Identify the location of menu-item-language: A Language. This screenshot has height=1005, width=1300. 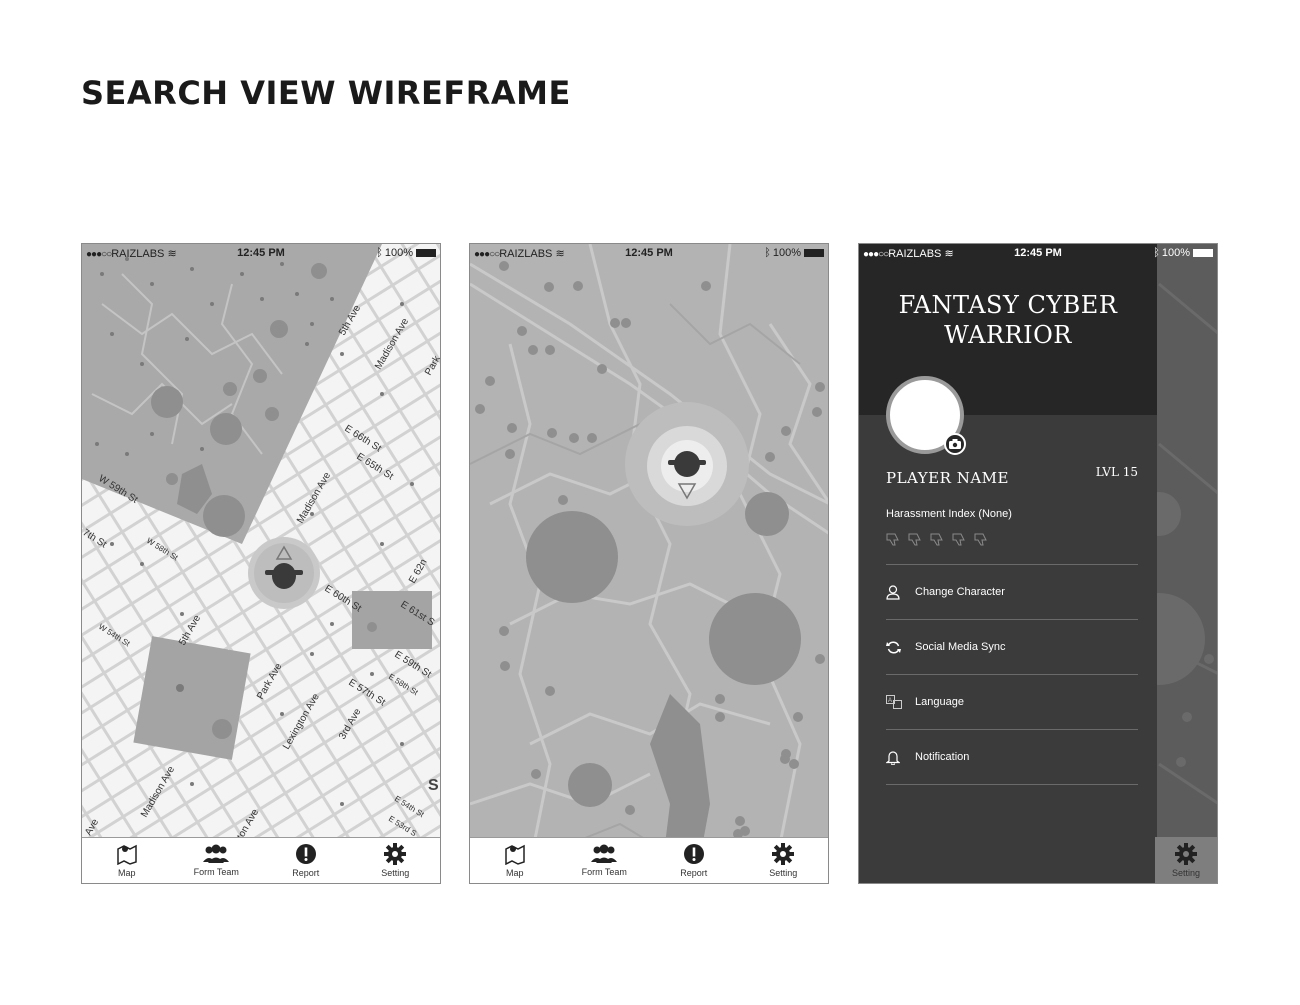
(1012, 702).